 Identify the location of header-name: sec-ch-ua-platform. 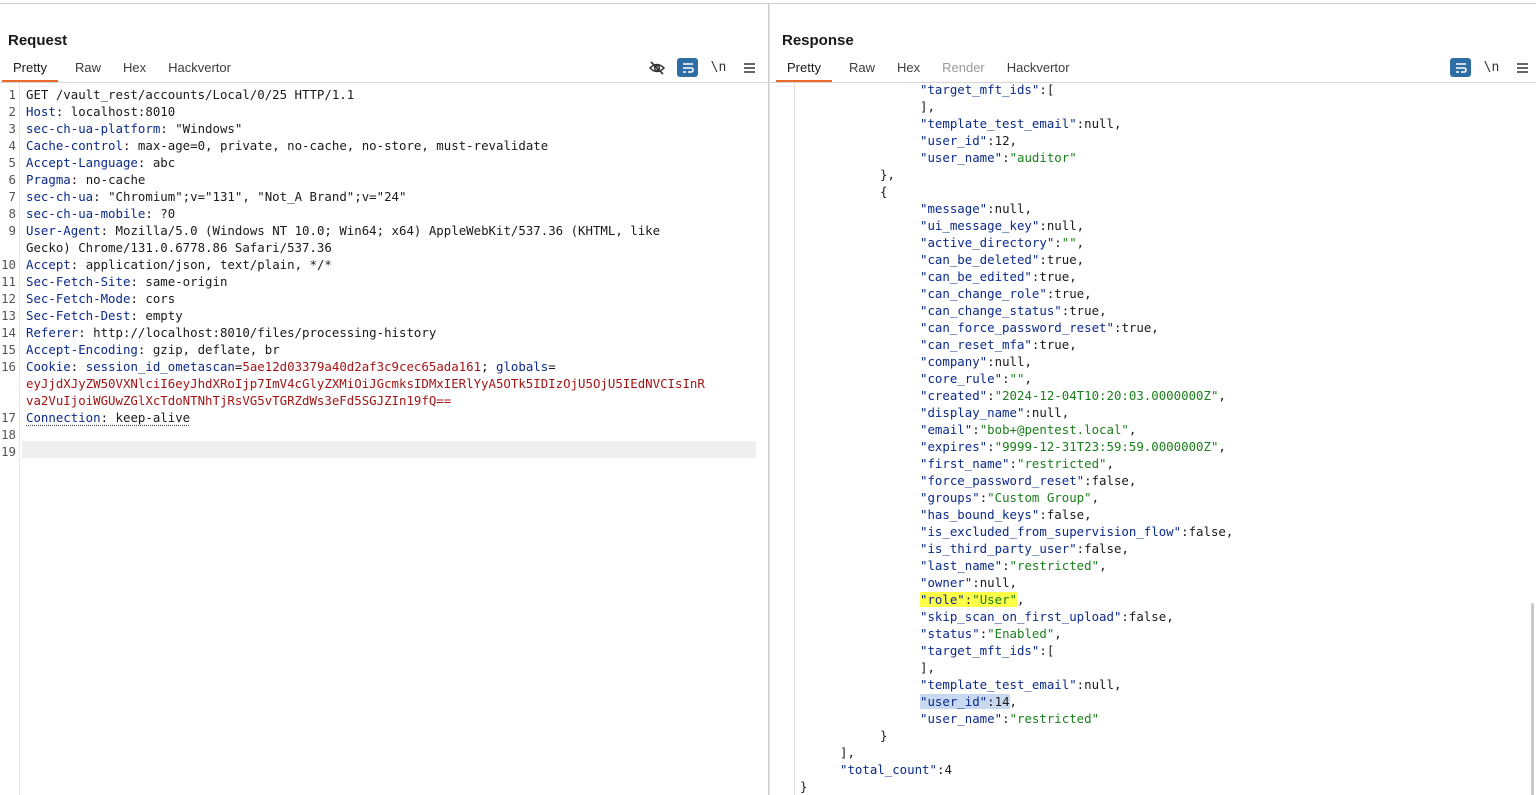
(93, 128).